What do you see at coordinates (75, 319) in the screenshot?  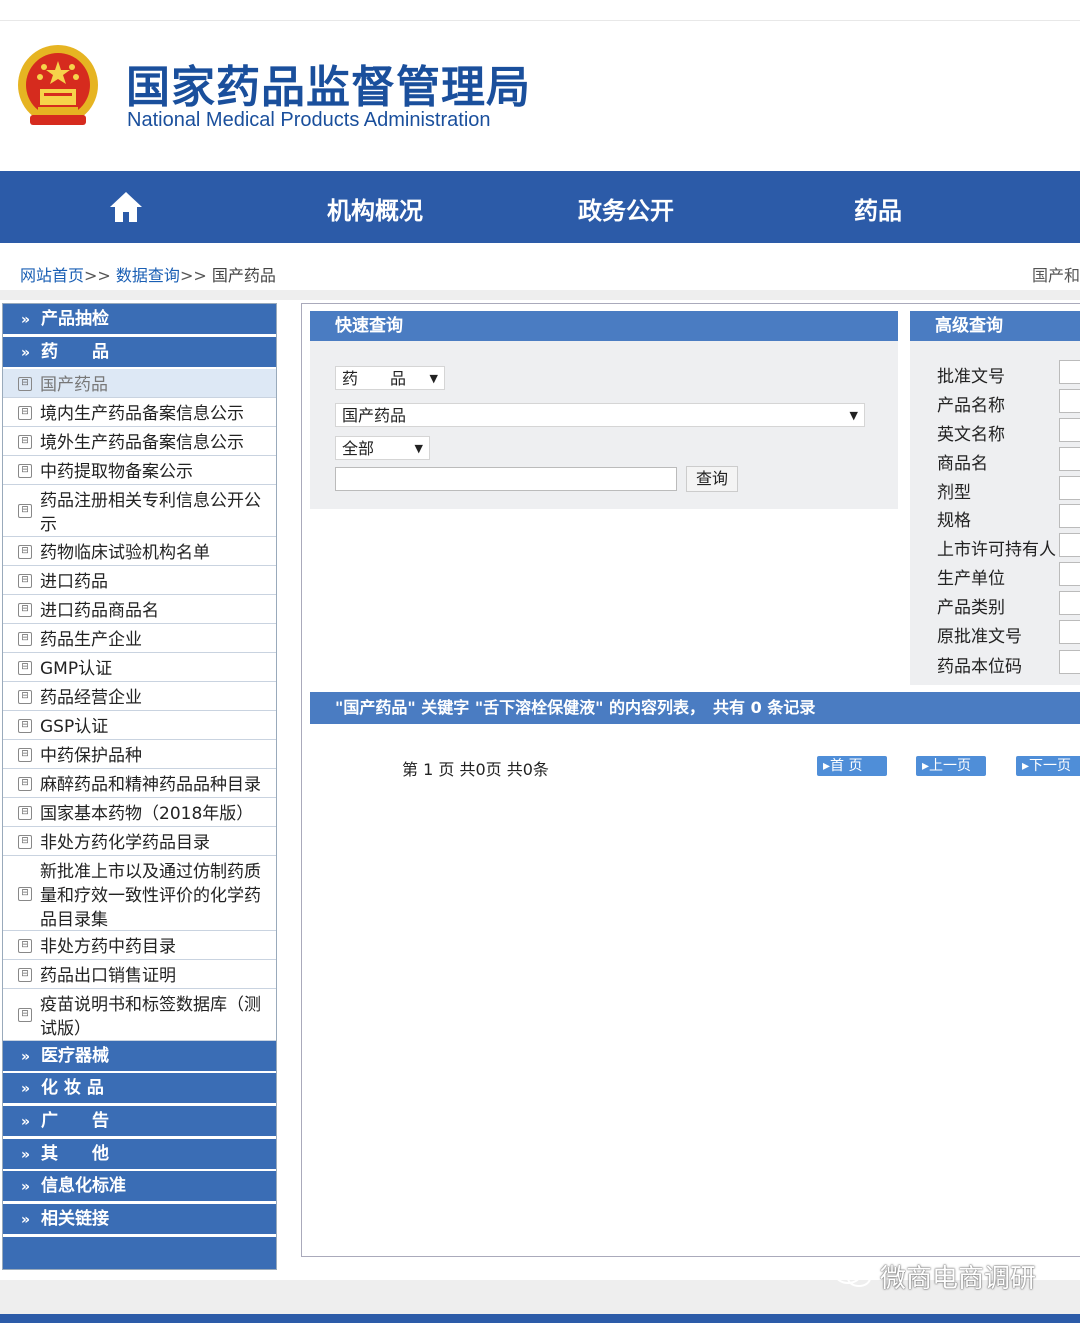 I see `category-label: 产品抽检` at bounding box center [75, 319].